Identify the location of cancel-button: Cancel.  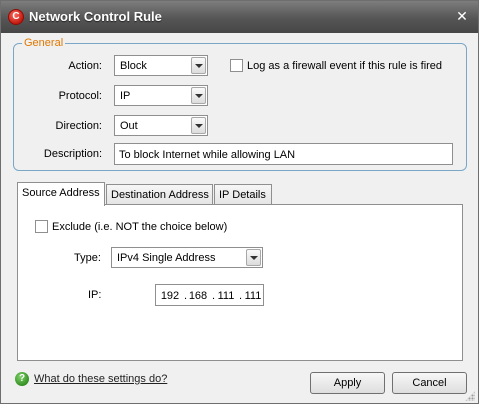
(429, 383).